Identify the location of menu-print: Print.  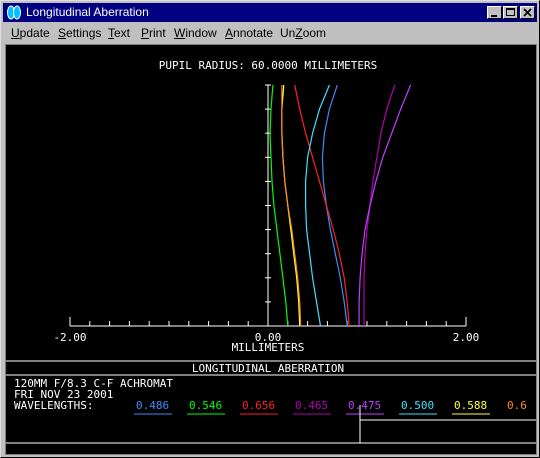
(153, 33).